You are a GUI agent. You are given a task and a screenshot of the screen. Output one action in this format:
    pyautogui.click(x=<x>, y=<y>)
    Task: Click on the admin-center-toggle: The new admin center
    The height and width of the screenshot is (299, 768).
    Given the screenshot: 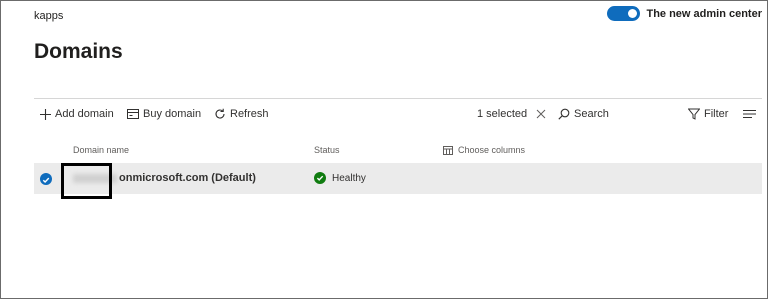 What is the action you would take?
    pyautogui.click(x=684, y=13)
    